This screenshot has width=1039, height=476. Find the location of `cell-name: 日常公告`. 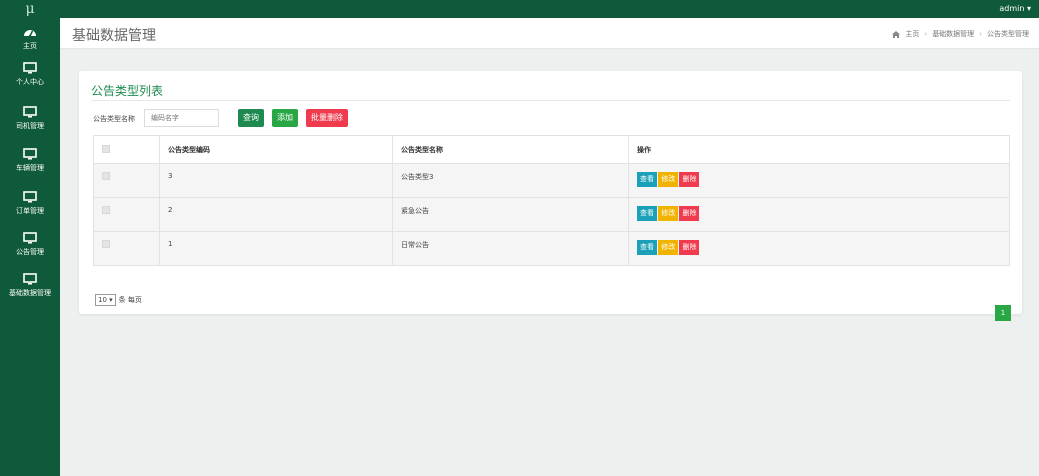

cell-name: 日常公告 is located at coordinates (510, 248).